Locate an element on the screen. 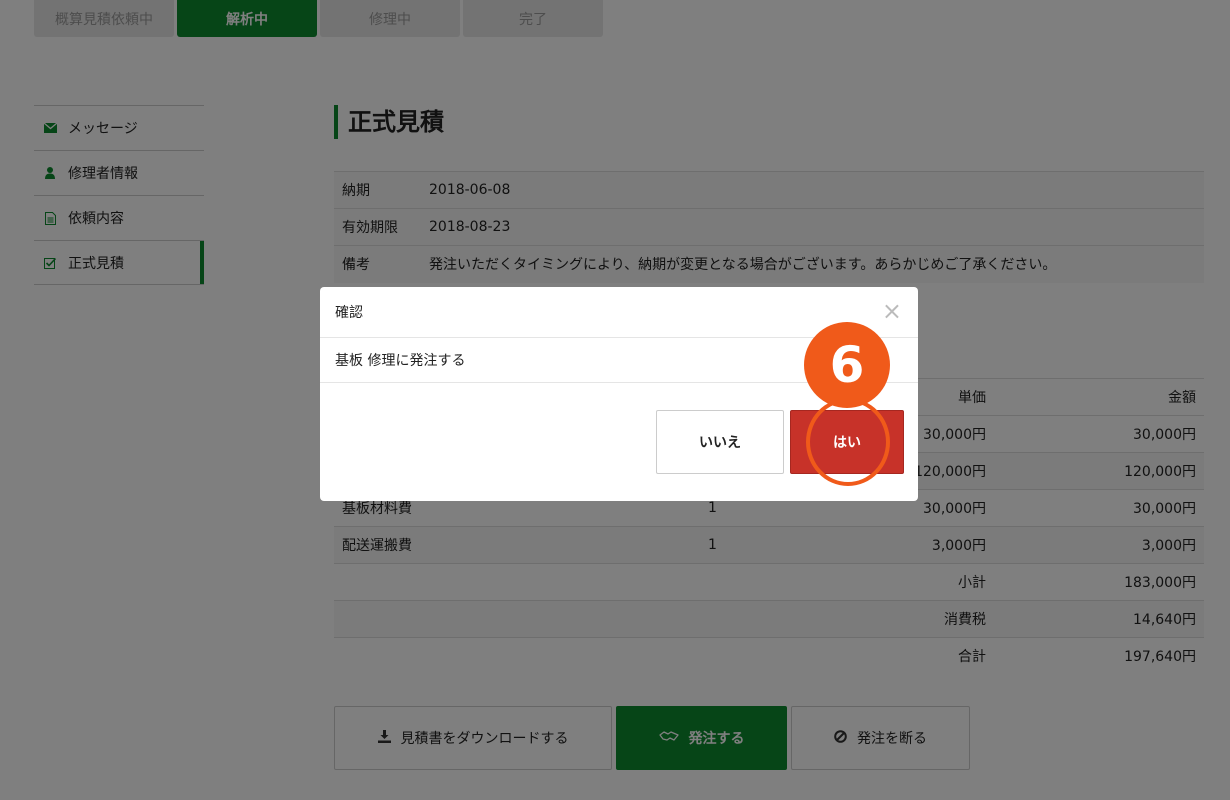 The height and width of the screenshot is (800, 1230). no-button: いいえ is located at coordinates (720, 442).